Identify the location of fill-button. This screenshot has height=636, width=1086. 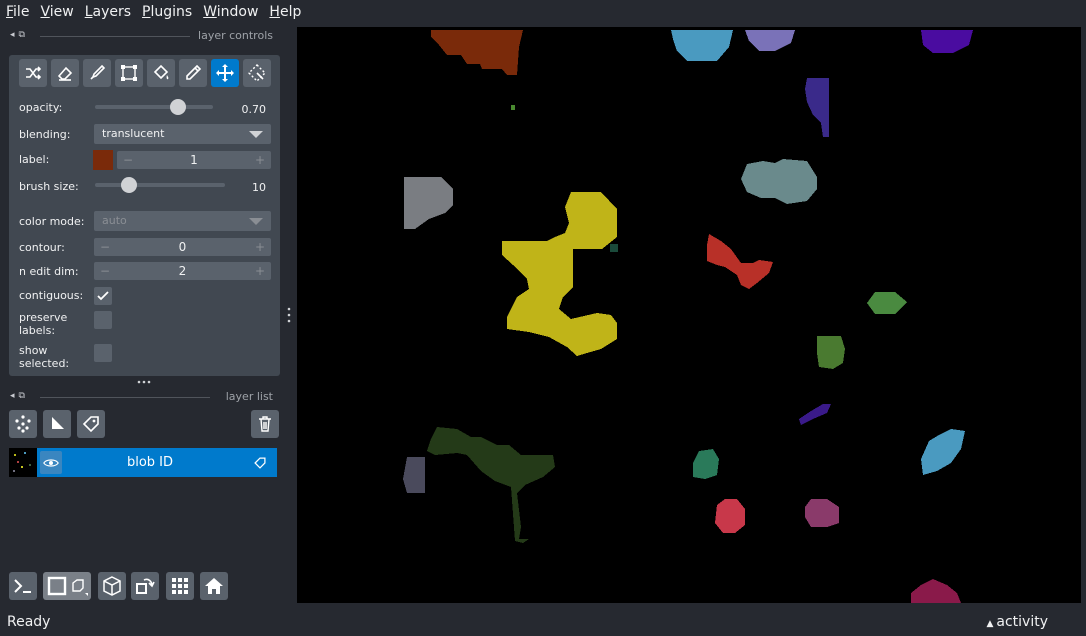
(161, 73).